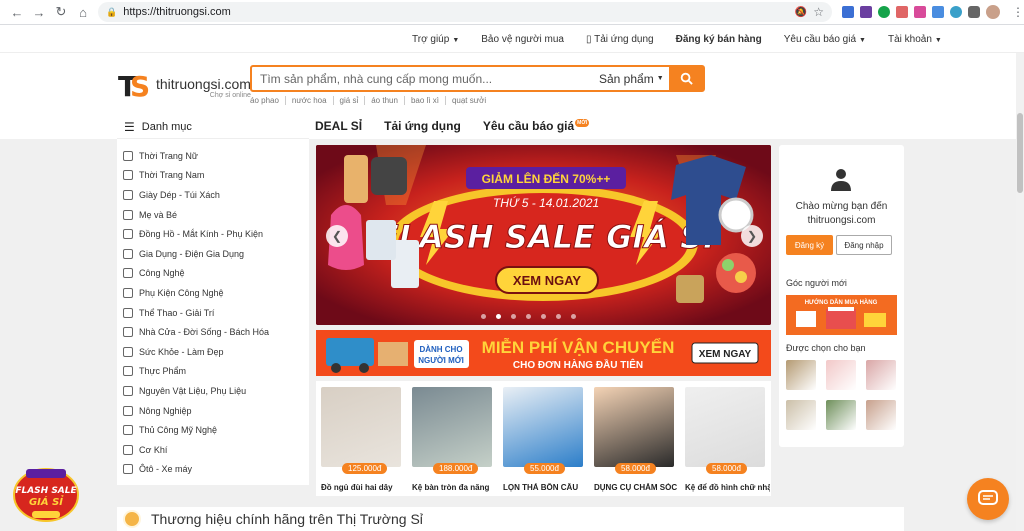 The image size is (1024, 531). Describe the element at coordinates (338, 126) in the screenshot. I see `tab-deal-si: DEAL SỈ` at that location.